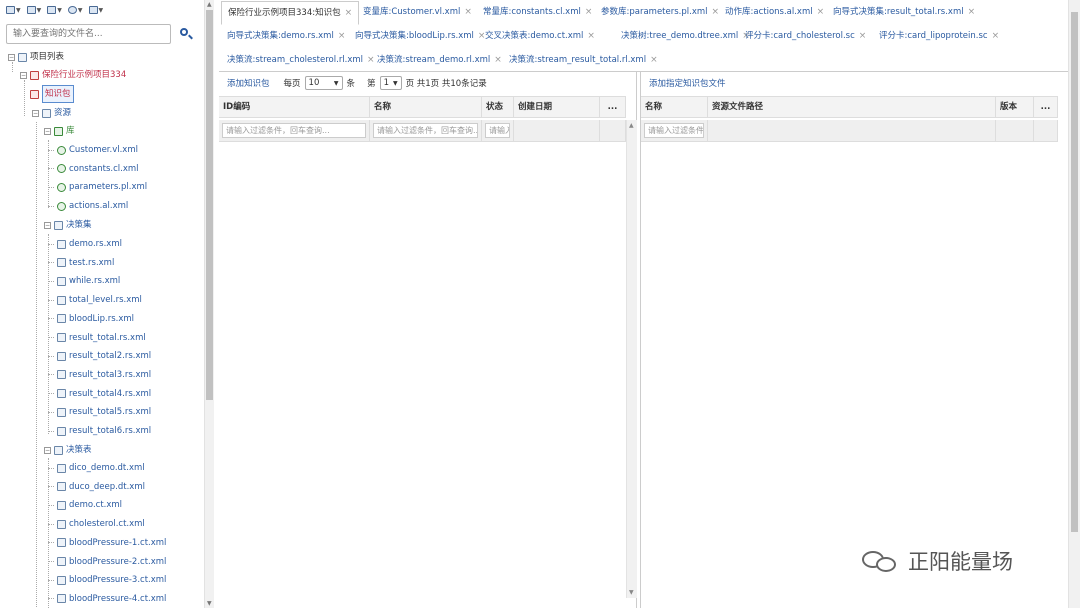 This screenshot has height=608, width=1080. What do you see at coordinates (417, 12) in the screenshot?
I see `editor-tab: 变量库:Customer.vl.xml ×` at bounding box center [417, 12].